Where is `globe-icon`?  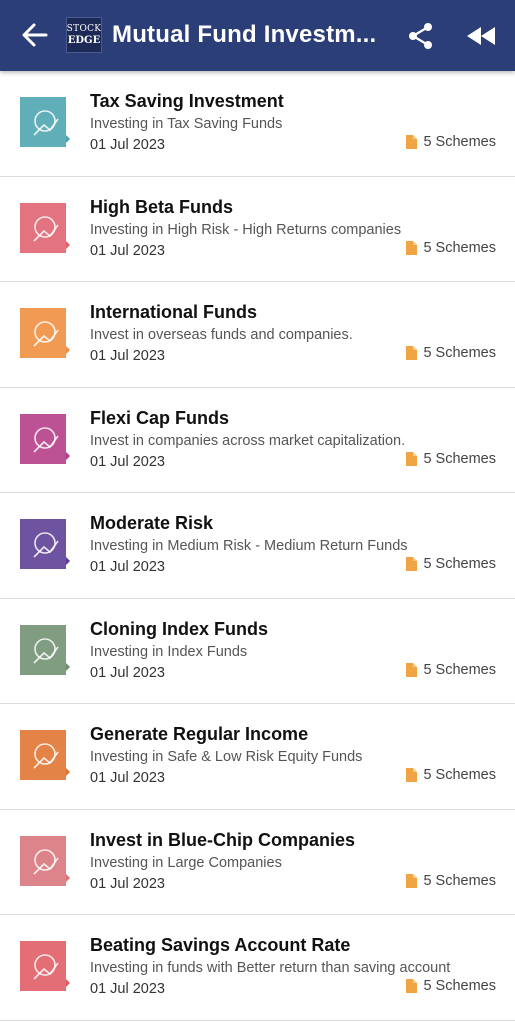 globe-icon is located at coordinates (45, 333).